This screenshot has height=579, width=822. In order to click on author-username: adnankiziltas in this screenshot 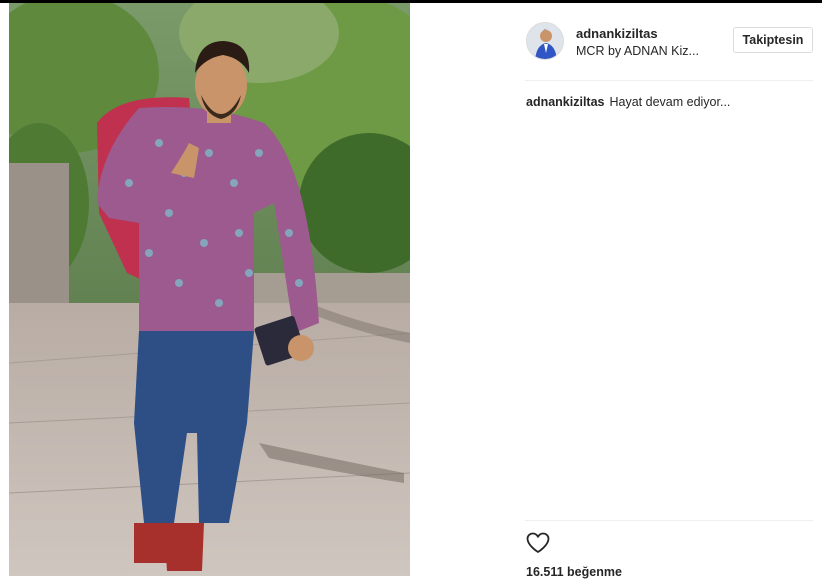, I will do `click(617, 33)`.